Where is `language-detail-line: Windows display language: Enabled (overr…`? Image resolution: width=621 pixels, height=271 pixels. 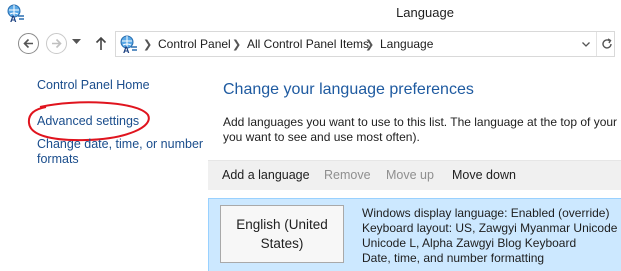
language-detail-line: Windows display language: Enabled (overr… is located at coordinates (486, 213).